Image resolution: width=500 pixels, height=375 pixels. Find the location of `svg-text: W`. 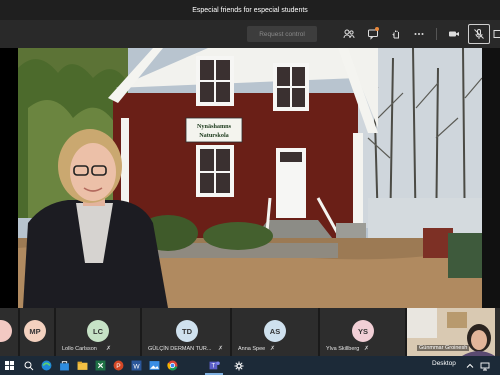

svg-text: W is located at coordinates (136, 366).